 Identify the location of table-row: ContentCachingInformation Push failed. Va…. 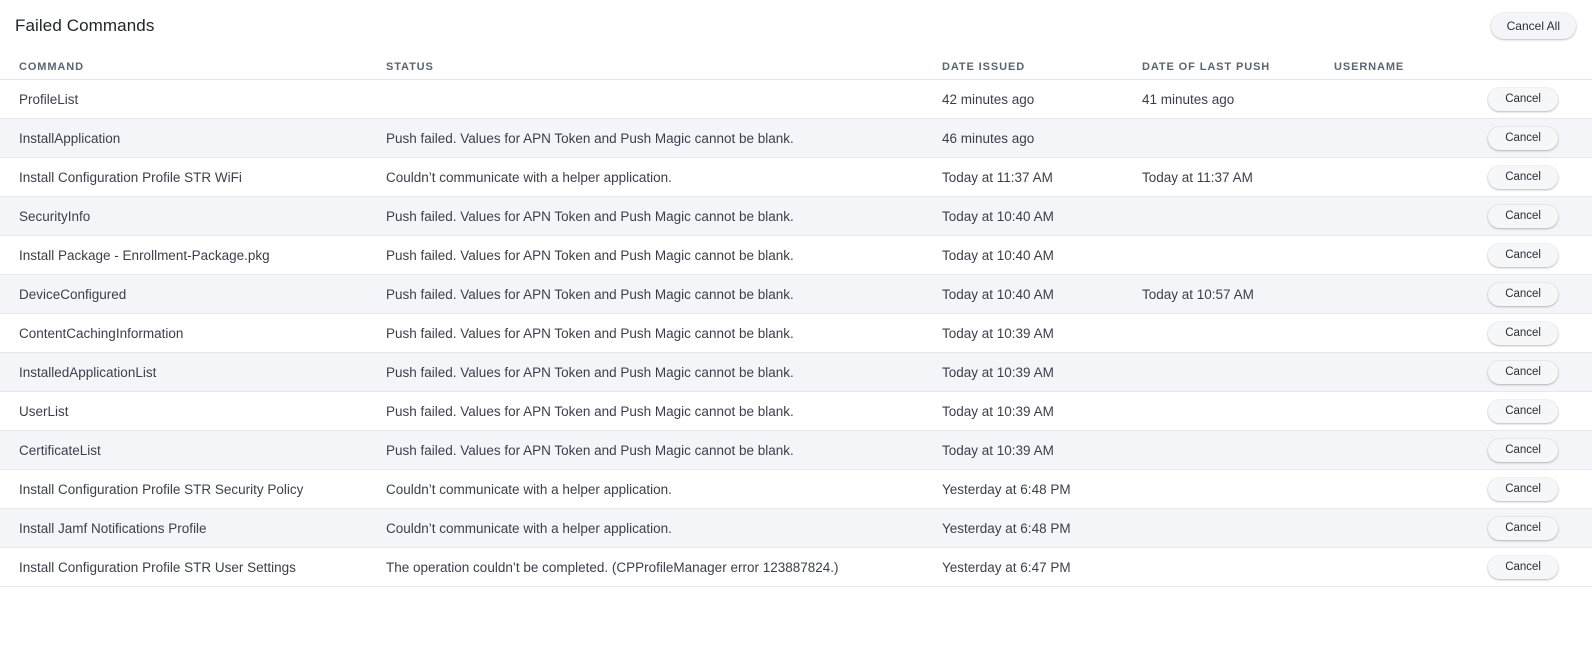
(796, 333).